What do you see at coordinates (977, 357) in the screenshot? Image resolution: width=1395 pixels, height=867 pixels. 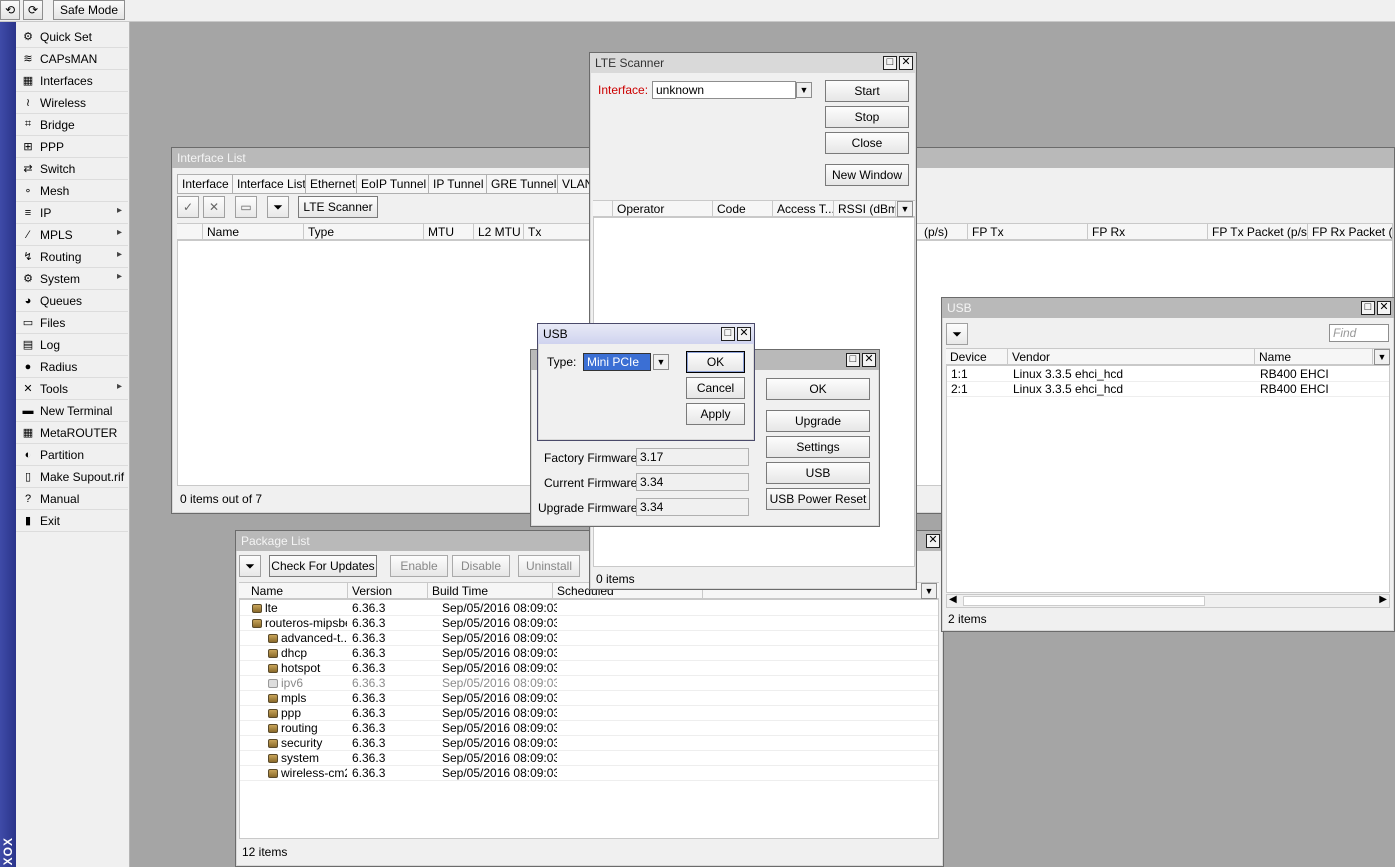 I see `col-device: Device` at bounding box center [977, 357].